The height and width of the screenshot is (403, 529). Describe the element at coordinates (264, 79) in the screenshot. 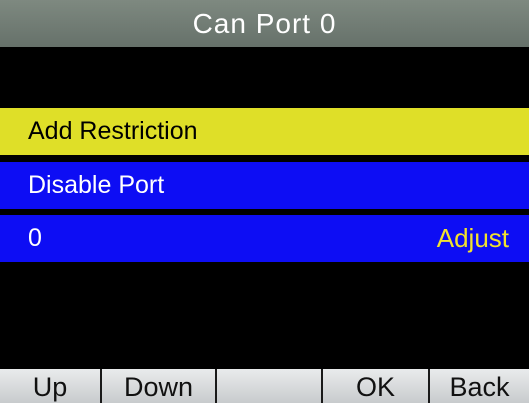

I see `empty-menu-row` at that location.